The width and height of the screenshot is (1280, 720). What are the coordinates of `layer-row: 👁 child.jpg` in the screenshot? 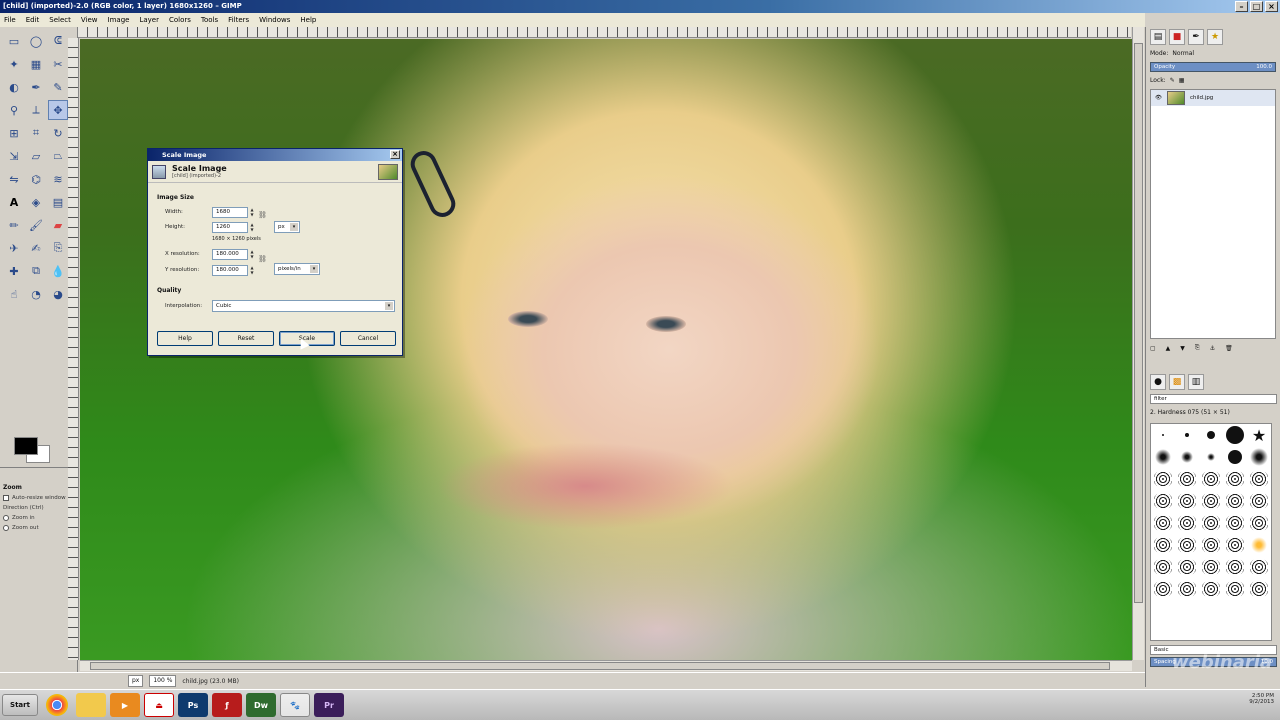 It's located at (1213, 98).